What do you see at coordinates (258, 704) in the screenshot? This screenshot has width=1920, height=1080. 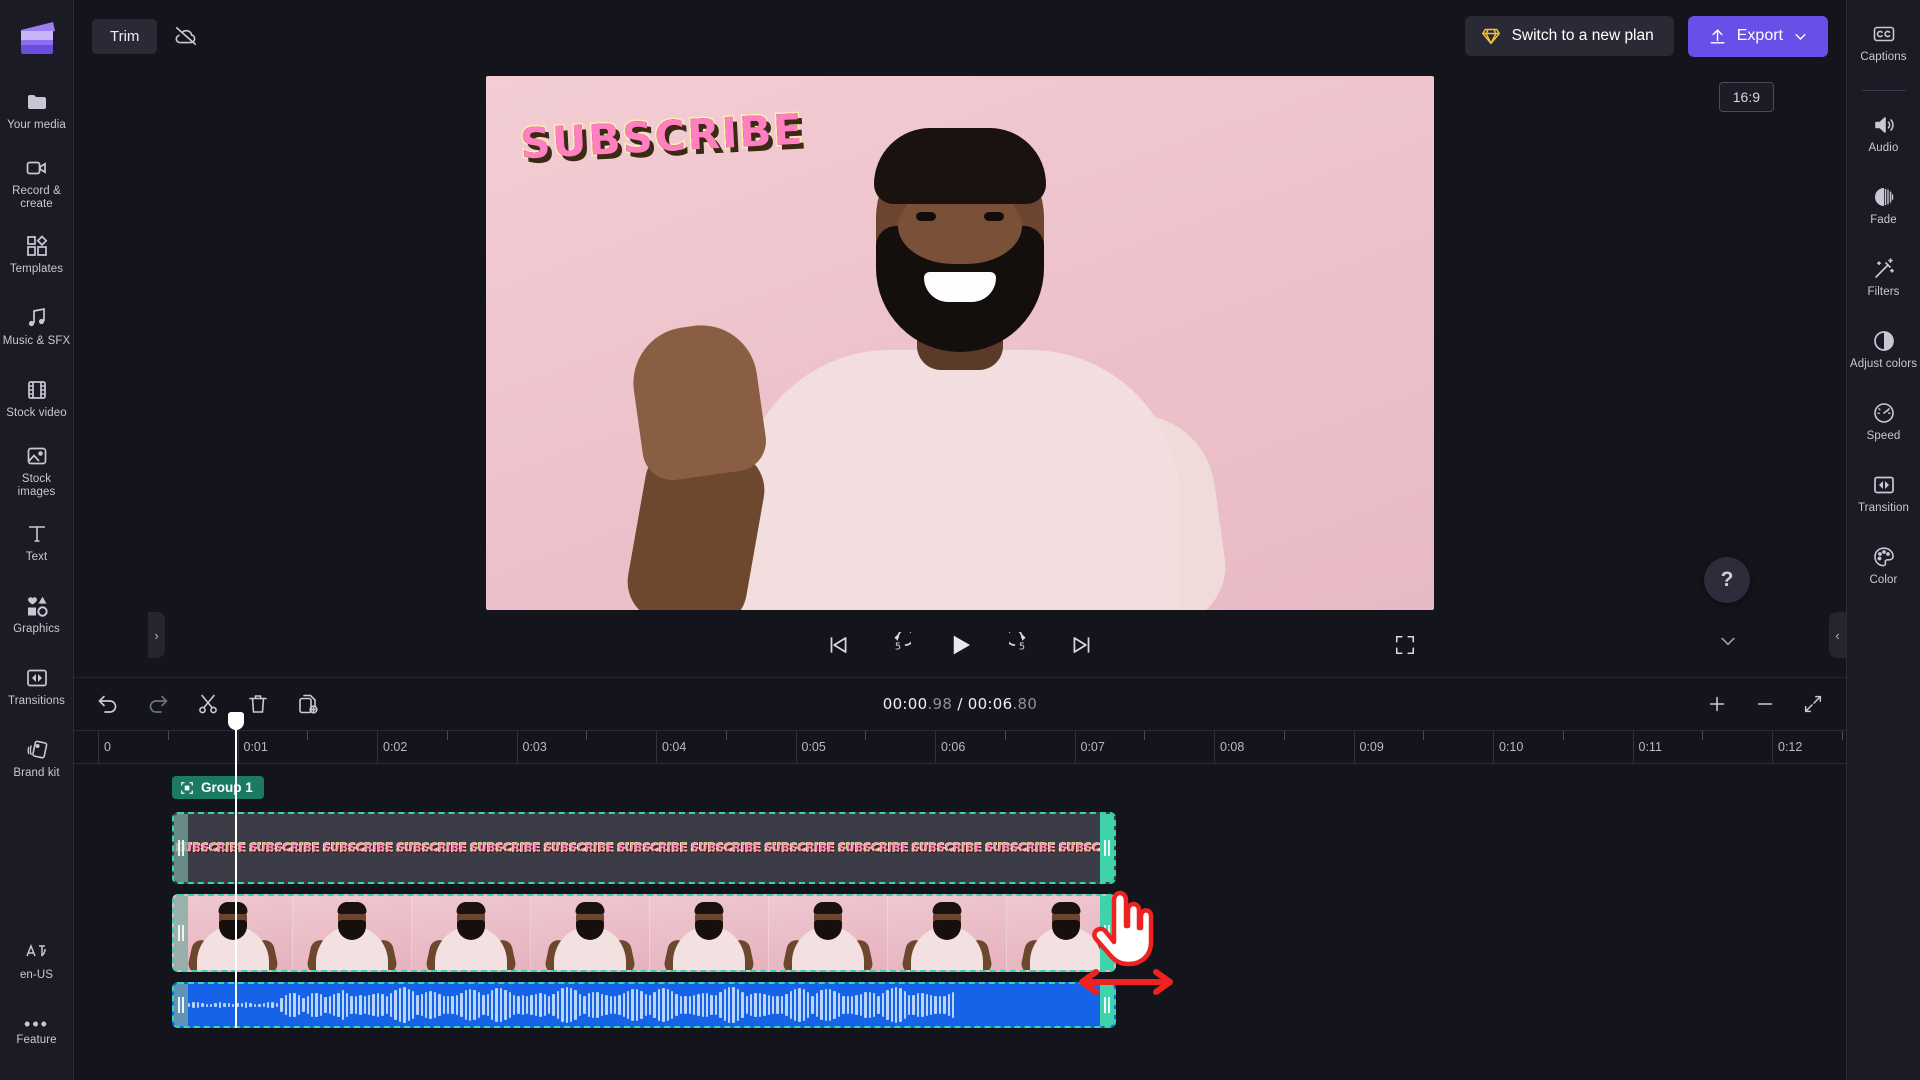 I see `delete-trash-icon` at bounding box center [258, 704].